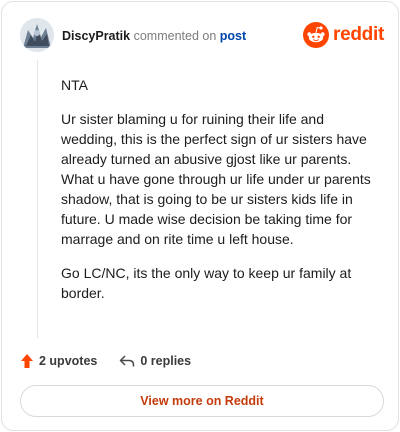  I want to click on reddit-brand: reddit, so click(343, 35).